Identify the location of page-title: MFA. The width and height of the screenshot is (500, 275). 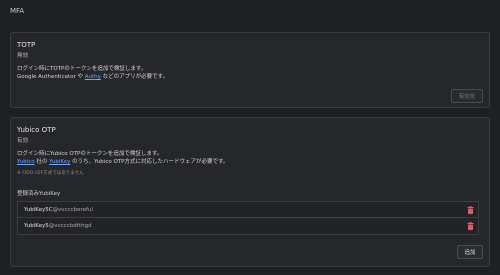
(17, 11).